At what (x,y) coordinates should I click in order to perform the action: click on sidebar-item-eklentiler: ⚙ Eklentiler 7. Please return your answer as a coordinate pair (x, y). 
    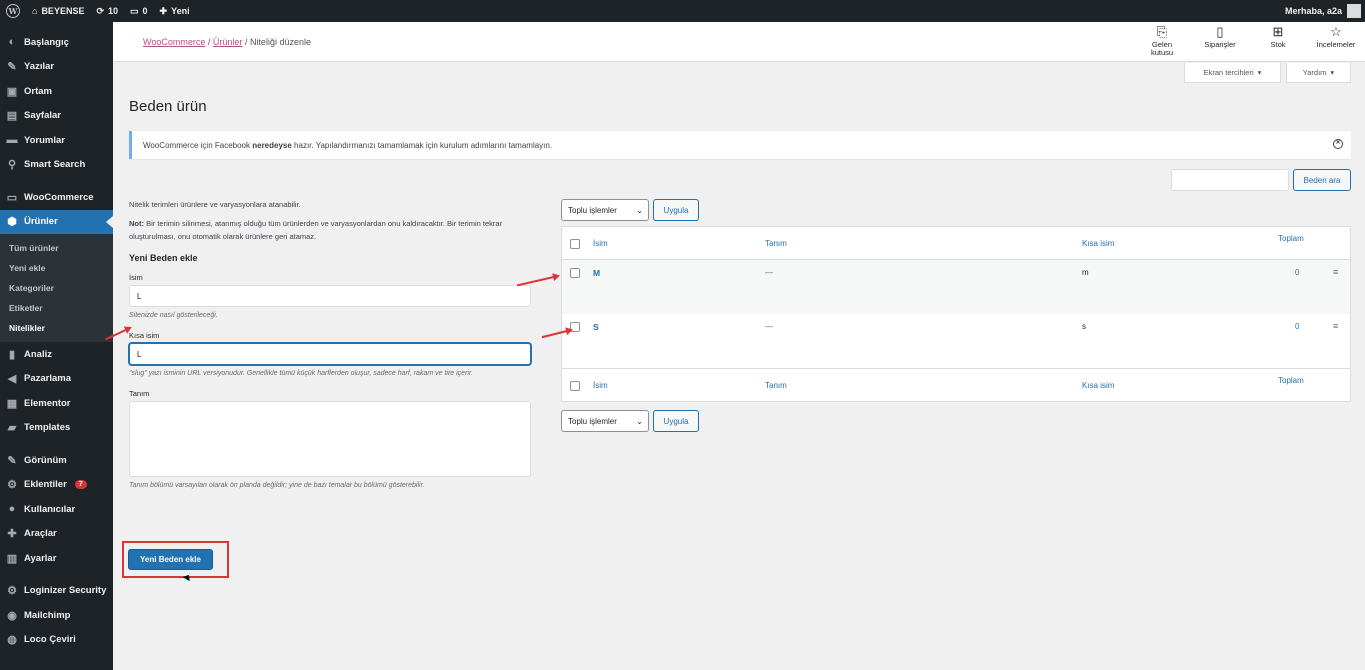
    Looking at the image, I should click on (56, 485).